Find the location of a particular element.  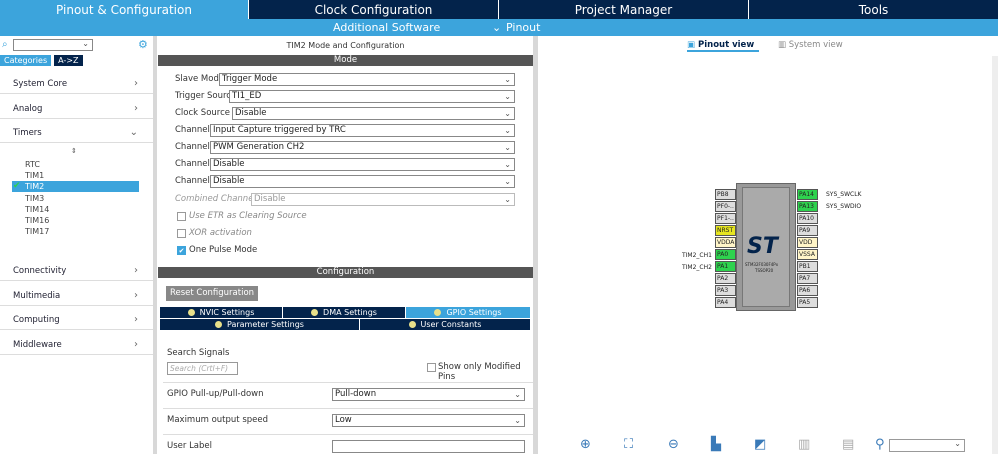

additional-software-menu: Additional Software is located at coordinates (386, 27).